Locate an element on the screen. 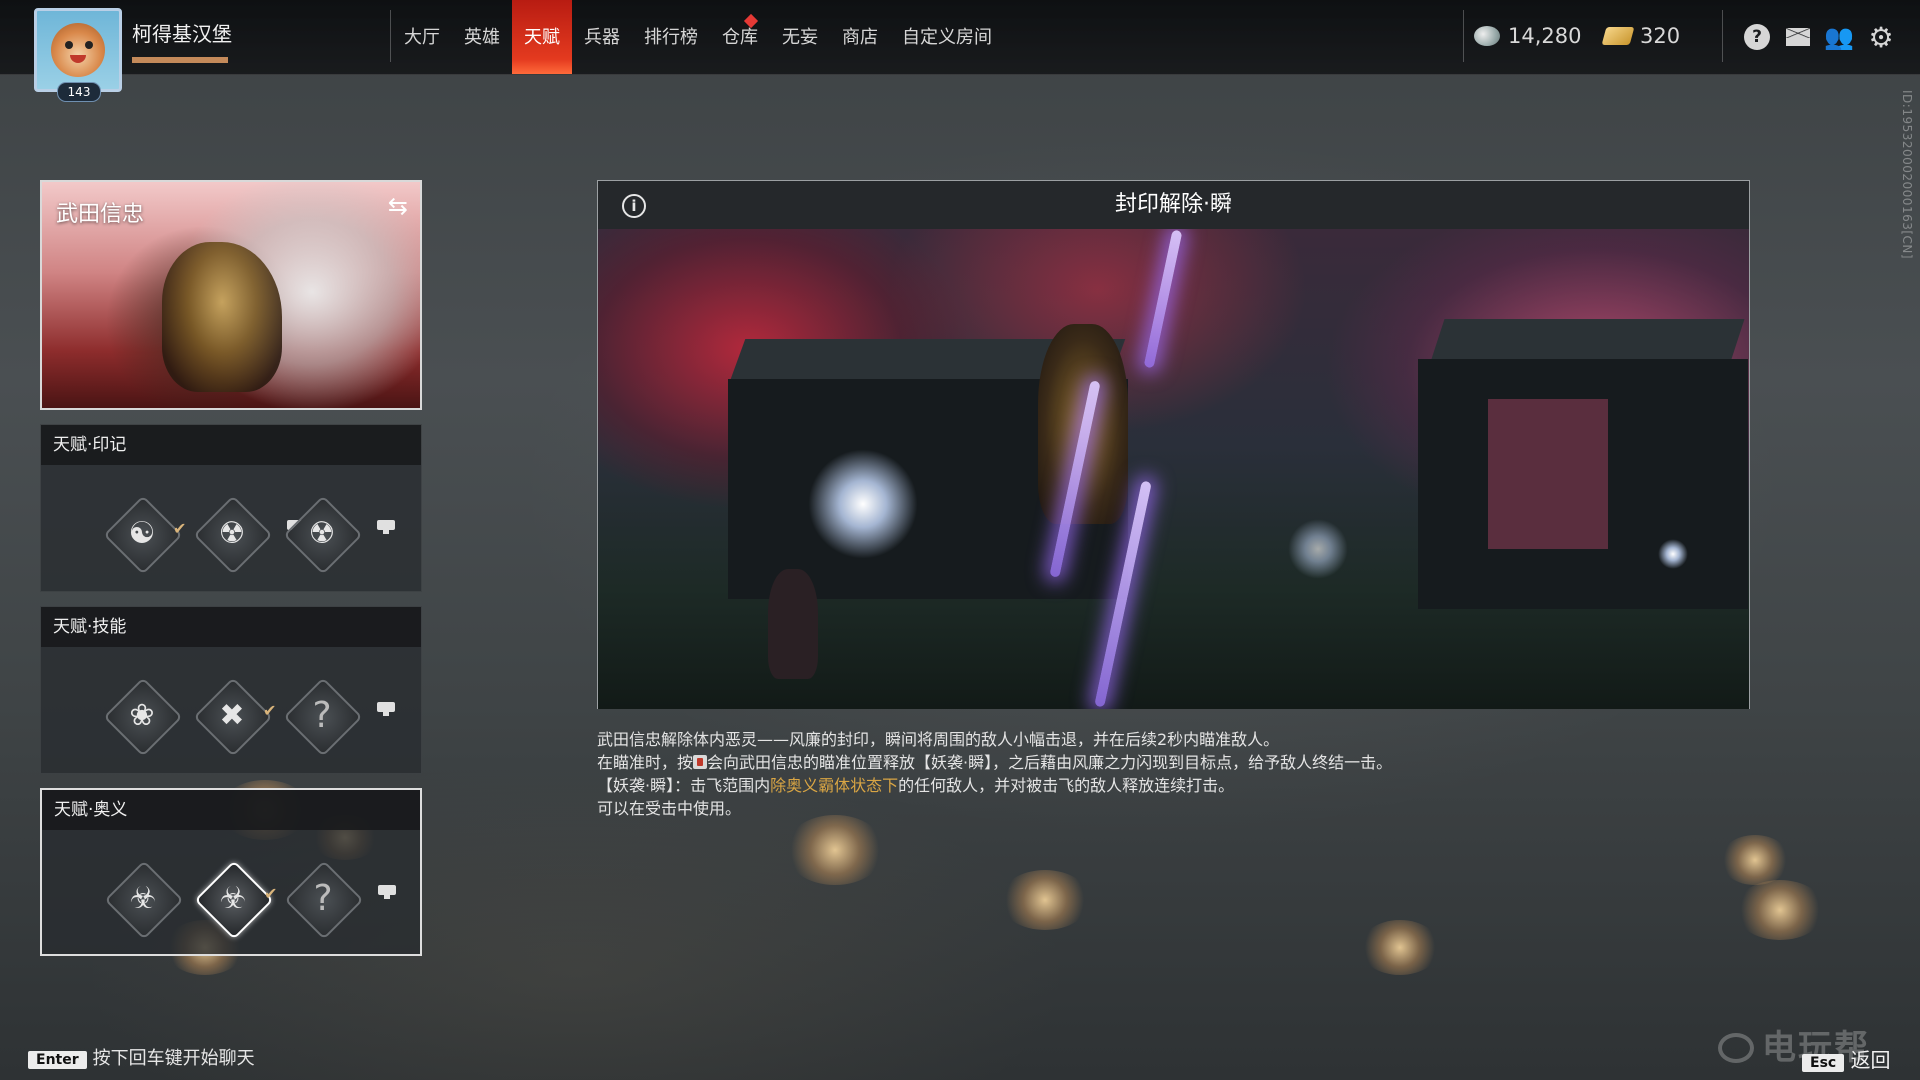  player-name: 柯得基汉堡 is located at coordinates (182, 34).